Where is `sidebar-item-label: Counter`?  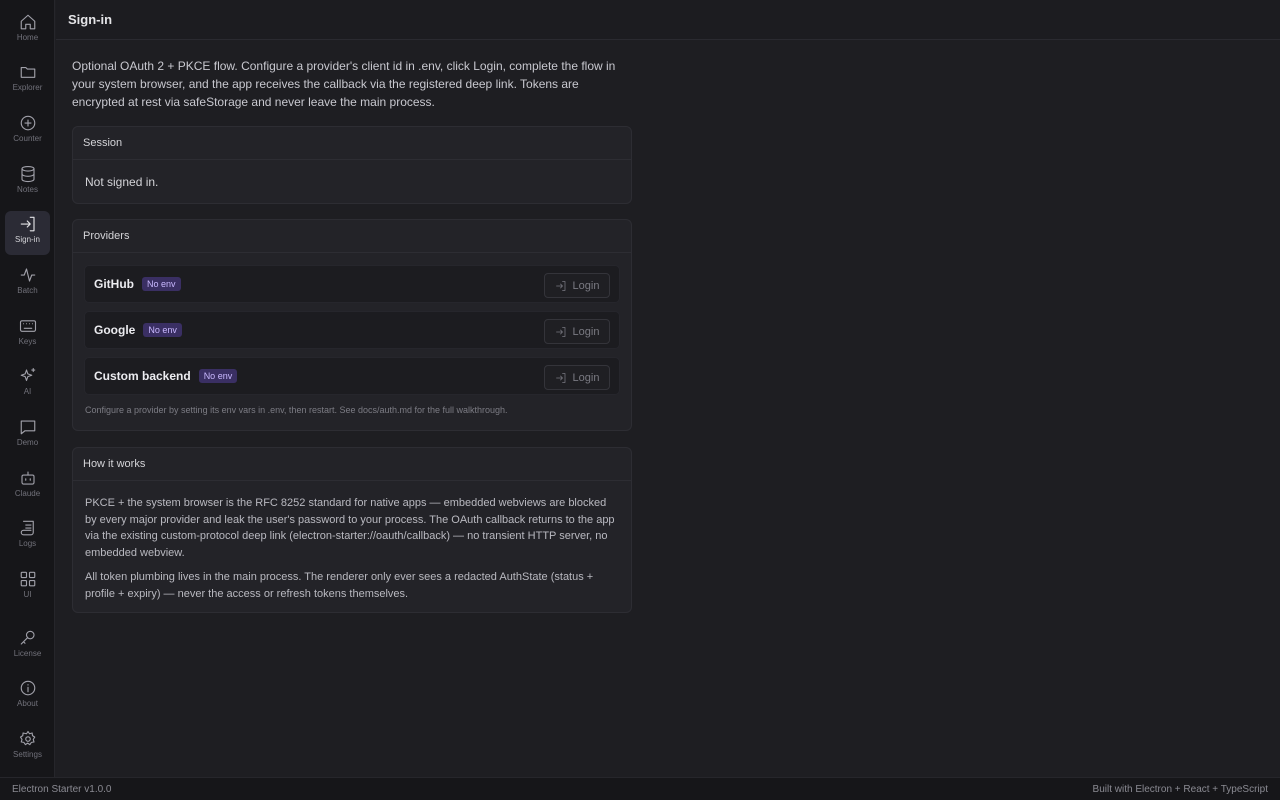
sidebar-item-label: Counter is located at coordinates (27, 138).